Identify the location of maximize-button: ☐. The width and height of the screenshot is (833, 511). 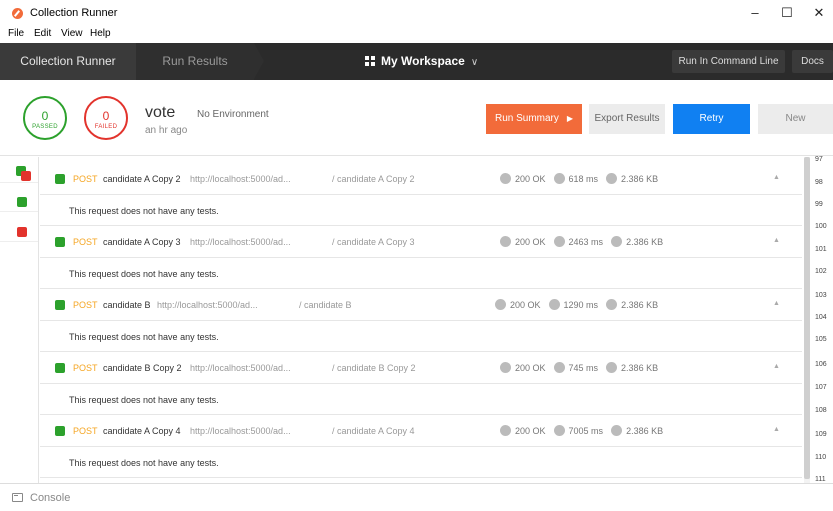
(787, 13).